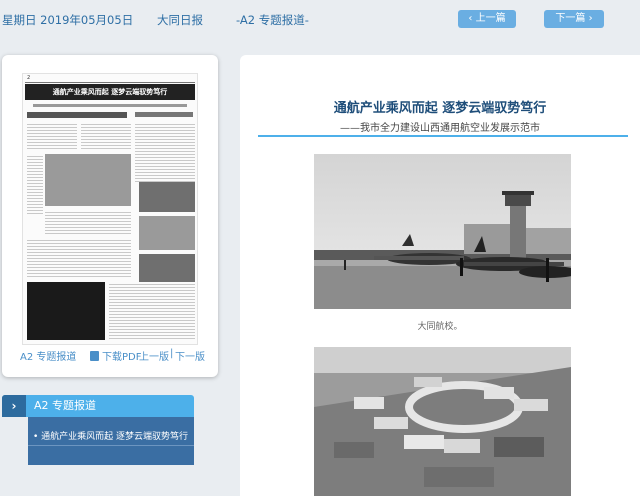 This screenshot has height=496, width=640. What do you see at coordinates (443, 136) in the screenshot?
I see `title-divider` at bounding box center [443, 136].